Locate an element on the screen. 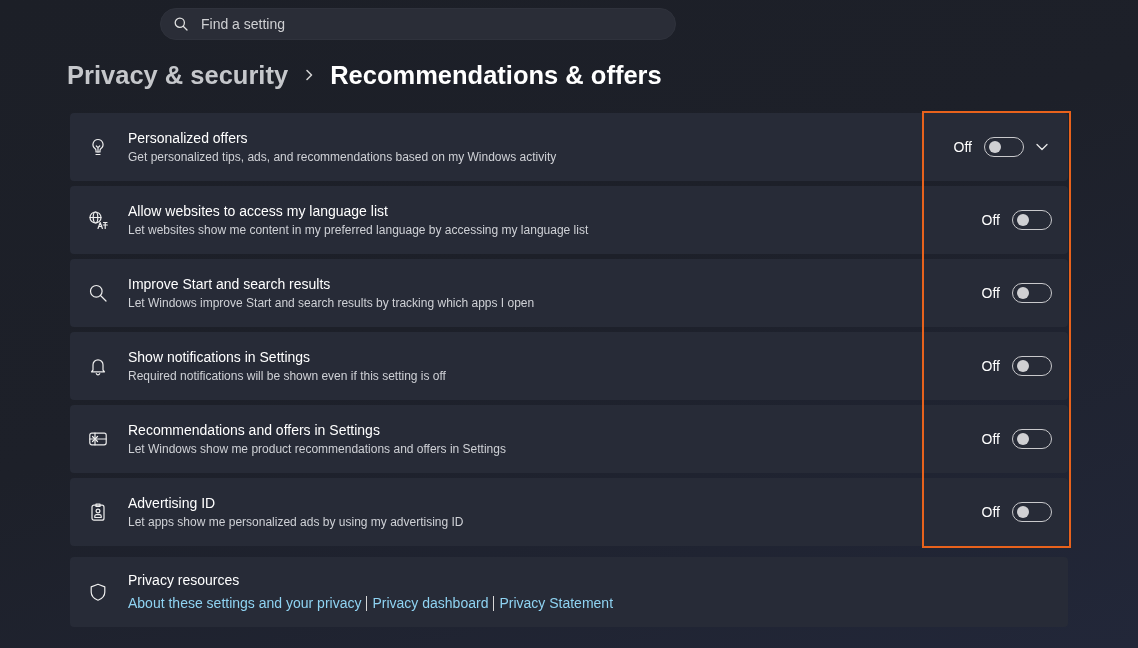 This screenshot has height=648, width=1138. page-title: Recommendations & offers is located at coordinates (496, 75).